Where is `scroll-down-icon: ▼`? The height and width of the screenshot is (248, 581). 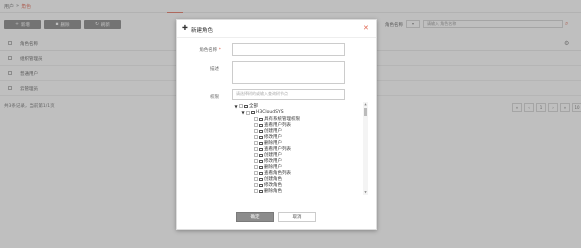
scroll-down-icon: ▼ is located at coordinates (365, 192).